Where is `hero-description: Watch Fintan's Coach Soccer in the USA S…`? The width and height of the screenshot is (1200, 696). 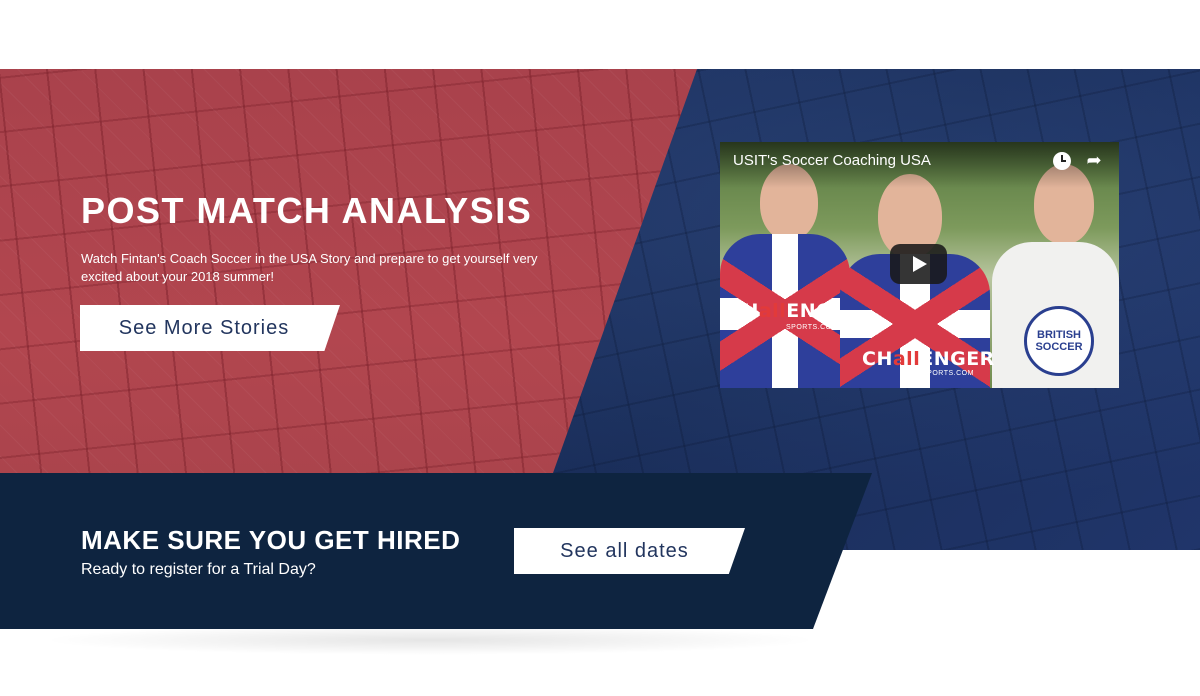
hero-description: Watch Fintan's Coach Soccer in the USA S… is located at coordinates (309, 267).